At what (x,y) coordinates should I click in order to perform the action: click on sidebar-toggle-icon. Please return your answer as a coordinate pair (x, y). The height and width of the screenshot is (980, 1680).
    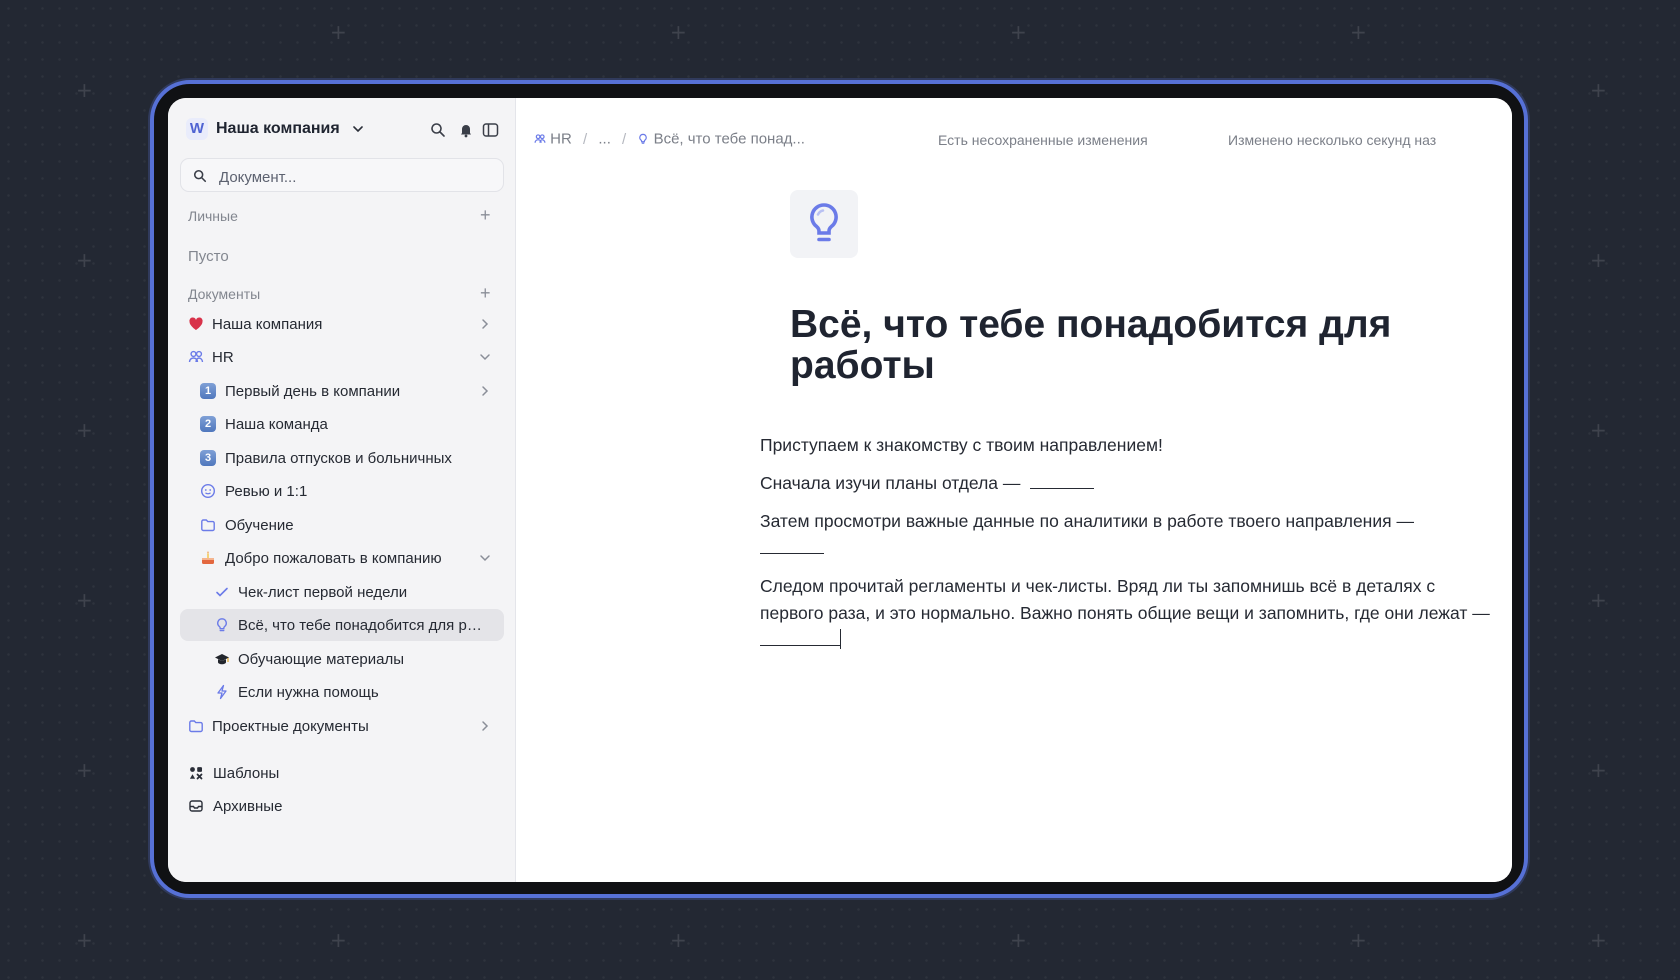
    Looking at the image, I should click on (490, 130).